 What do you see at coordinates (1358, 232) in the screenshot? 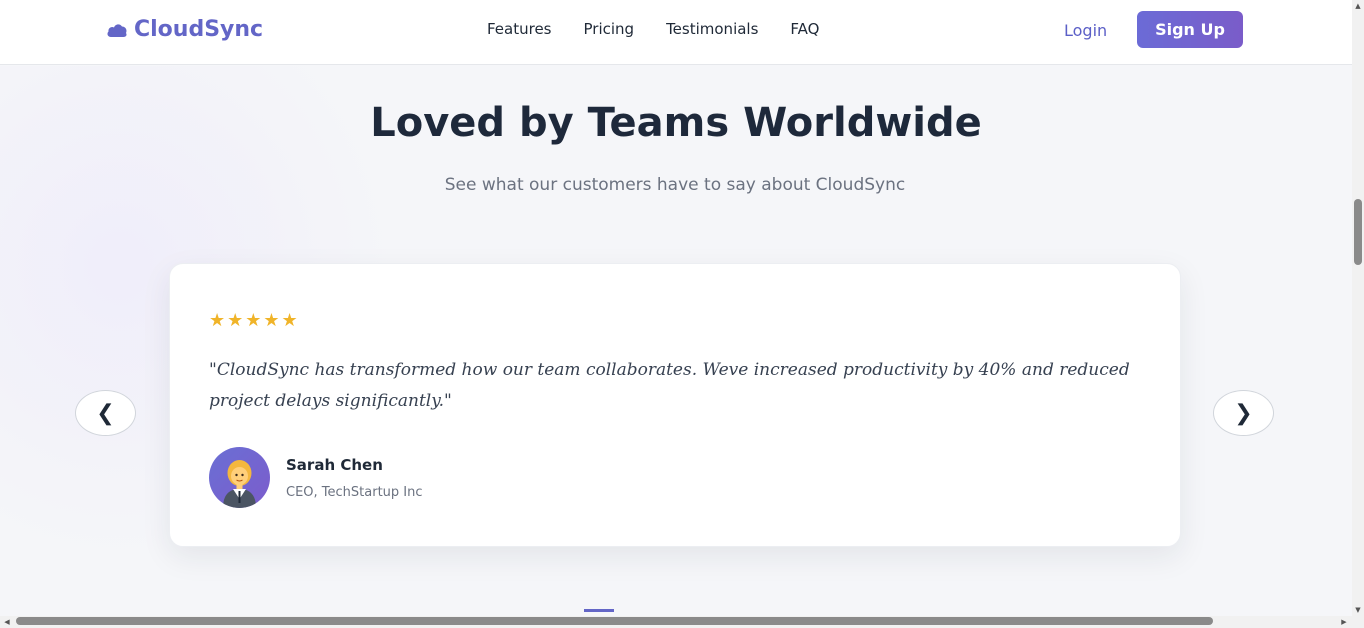
I see `vertical-scrollbar-thumb` at bounding box center [1358, 232].